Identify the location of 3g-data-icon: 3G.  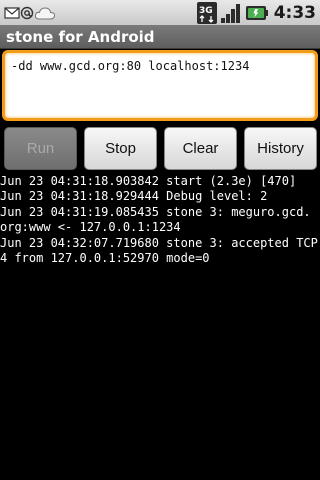
(206, 12).